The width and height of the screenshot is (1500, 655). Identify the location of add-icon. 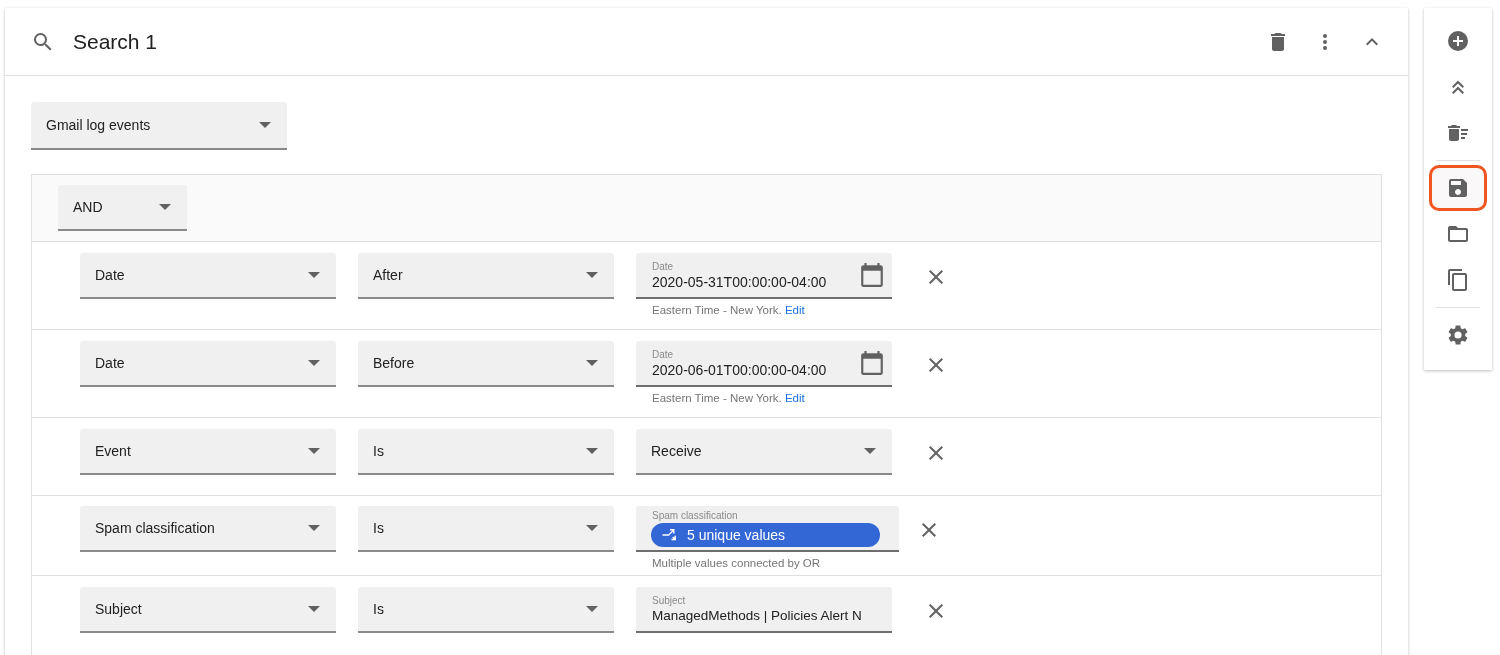
(1458, 41).